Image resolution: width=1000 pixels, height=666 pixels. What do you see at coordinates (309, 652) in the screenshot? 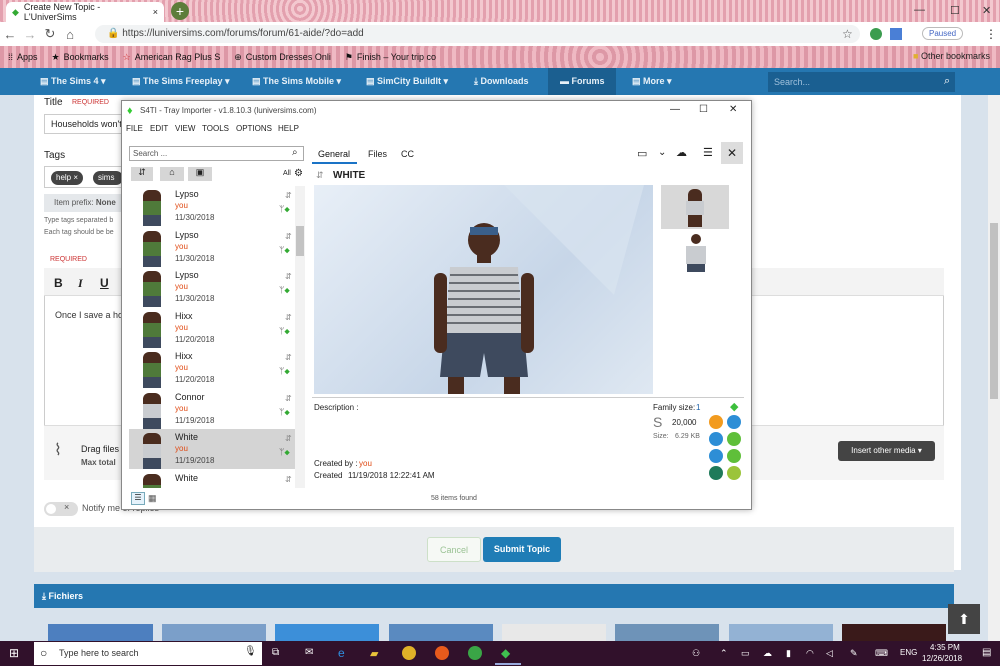
I see `mail-icon: ✉` at bounding box center [309, 652].